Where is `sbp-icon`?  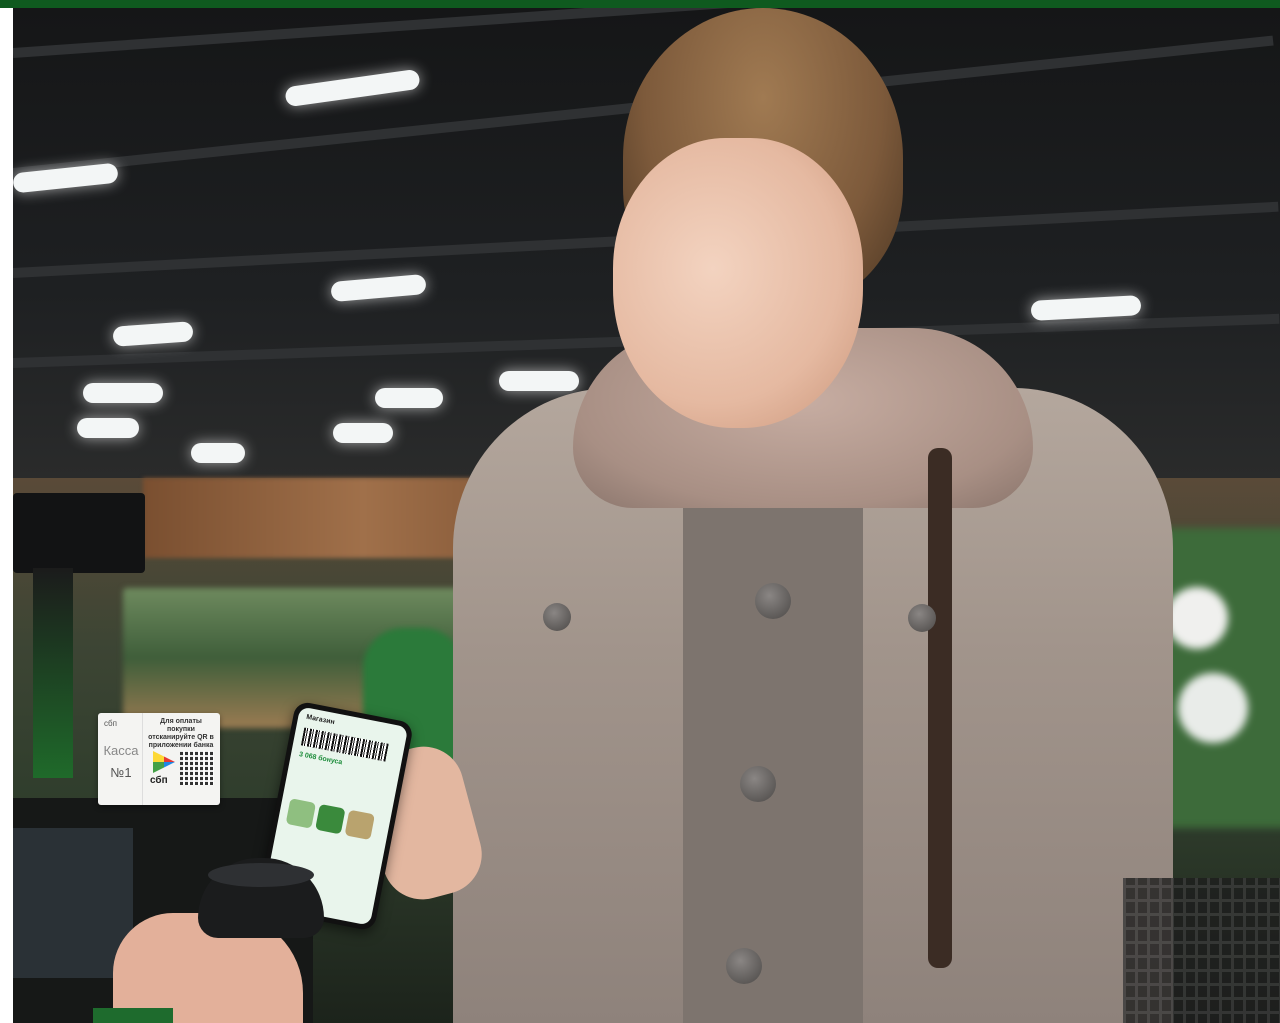 sbp-icon is located at coordinates (164, 762).